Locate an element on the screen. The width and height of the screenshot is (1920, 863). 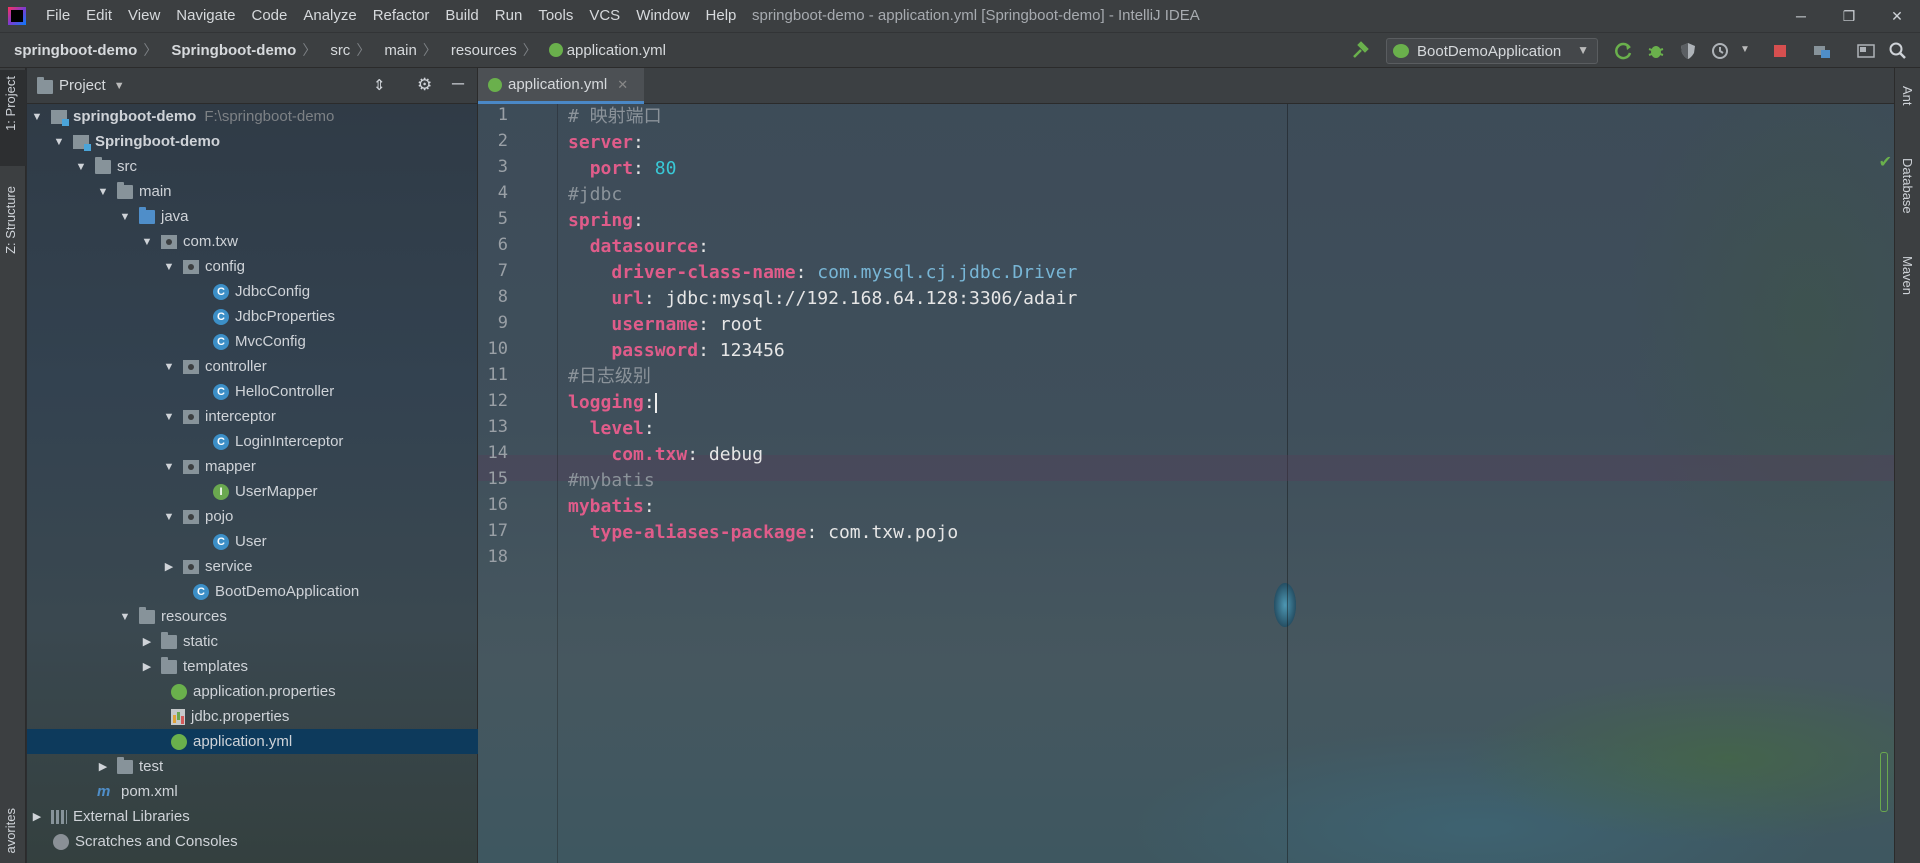
project-structure-icon is located at coordinates (1822, 51).